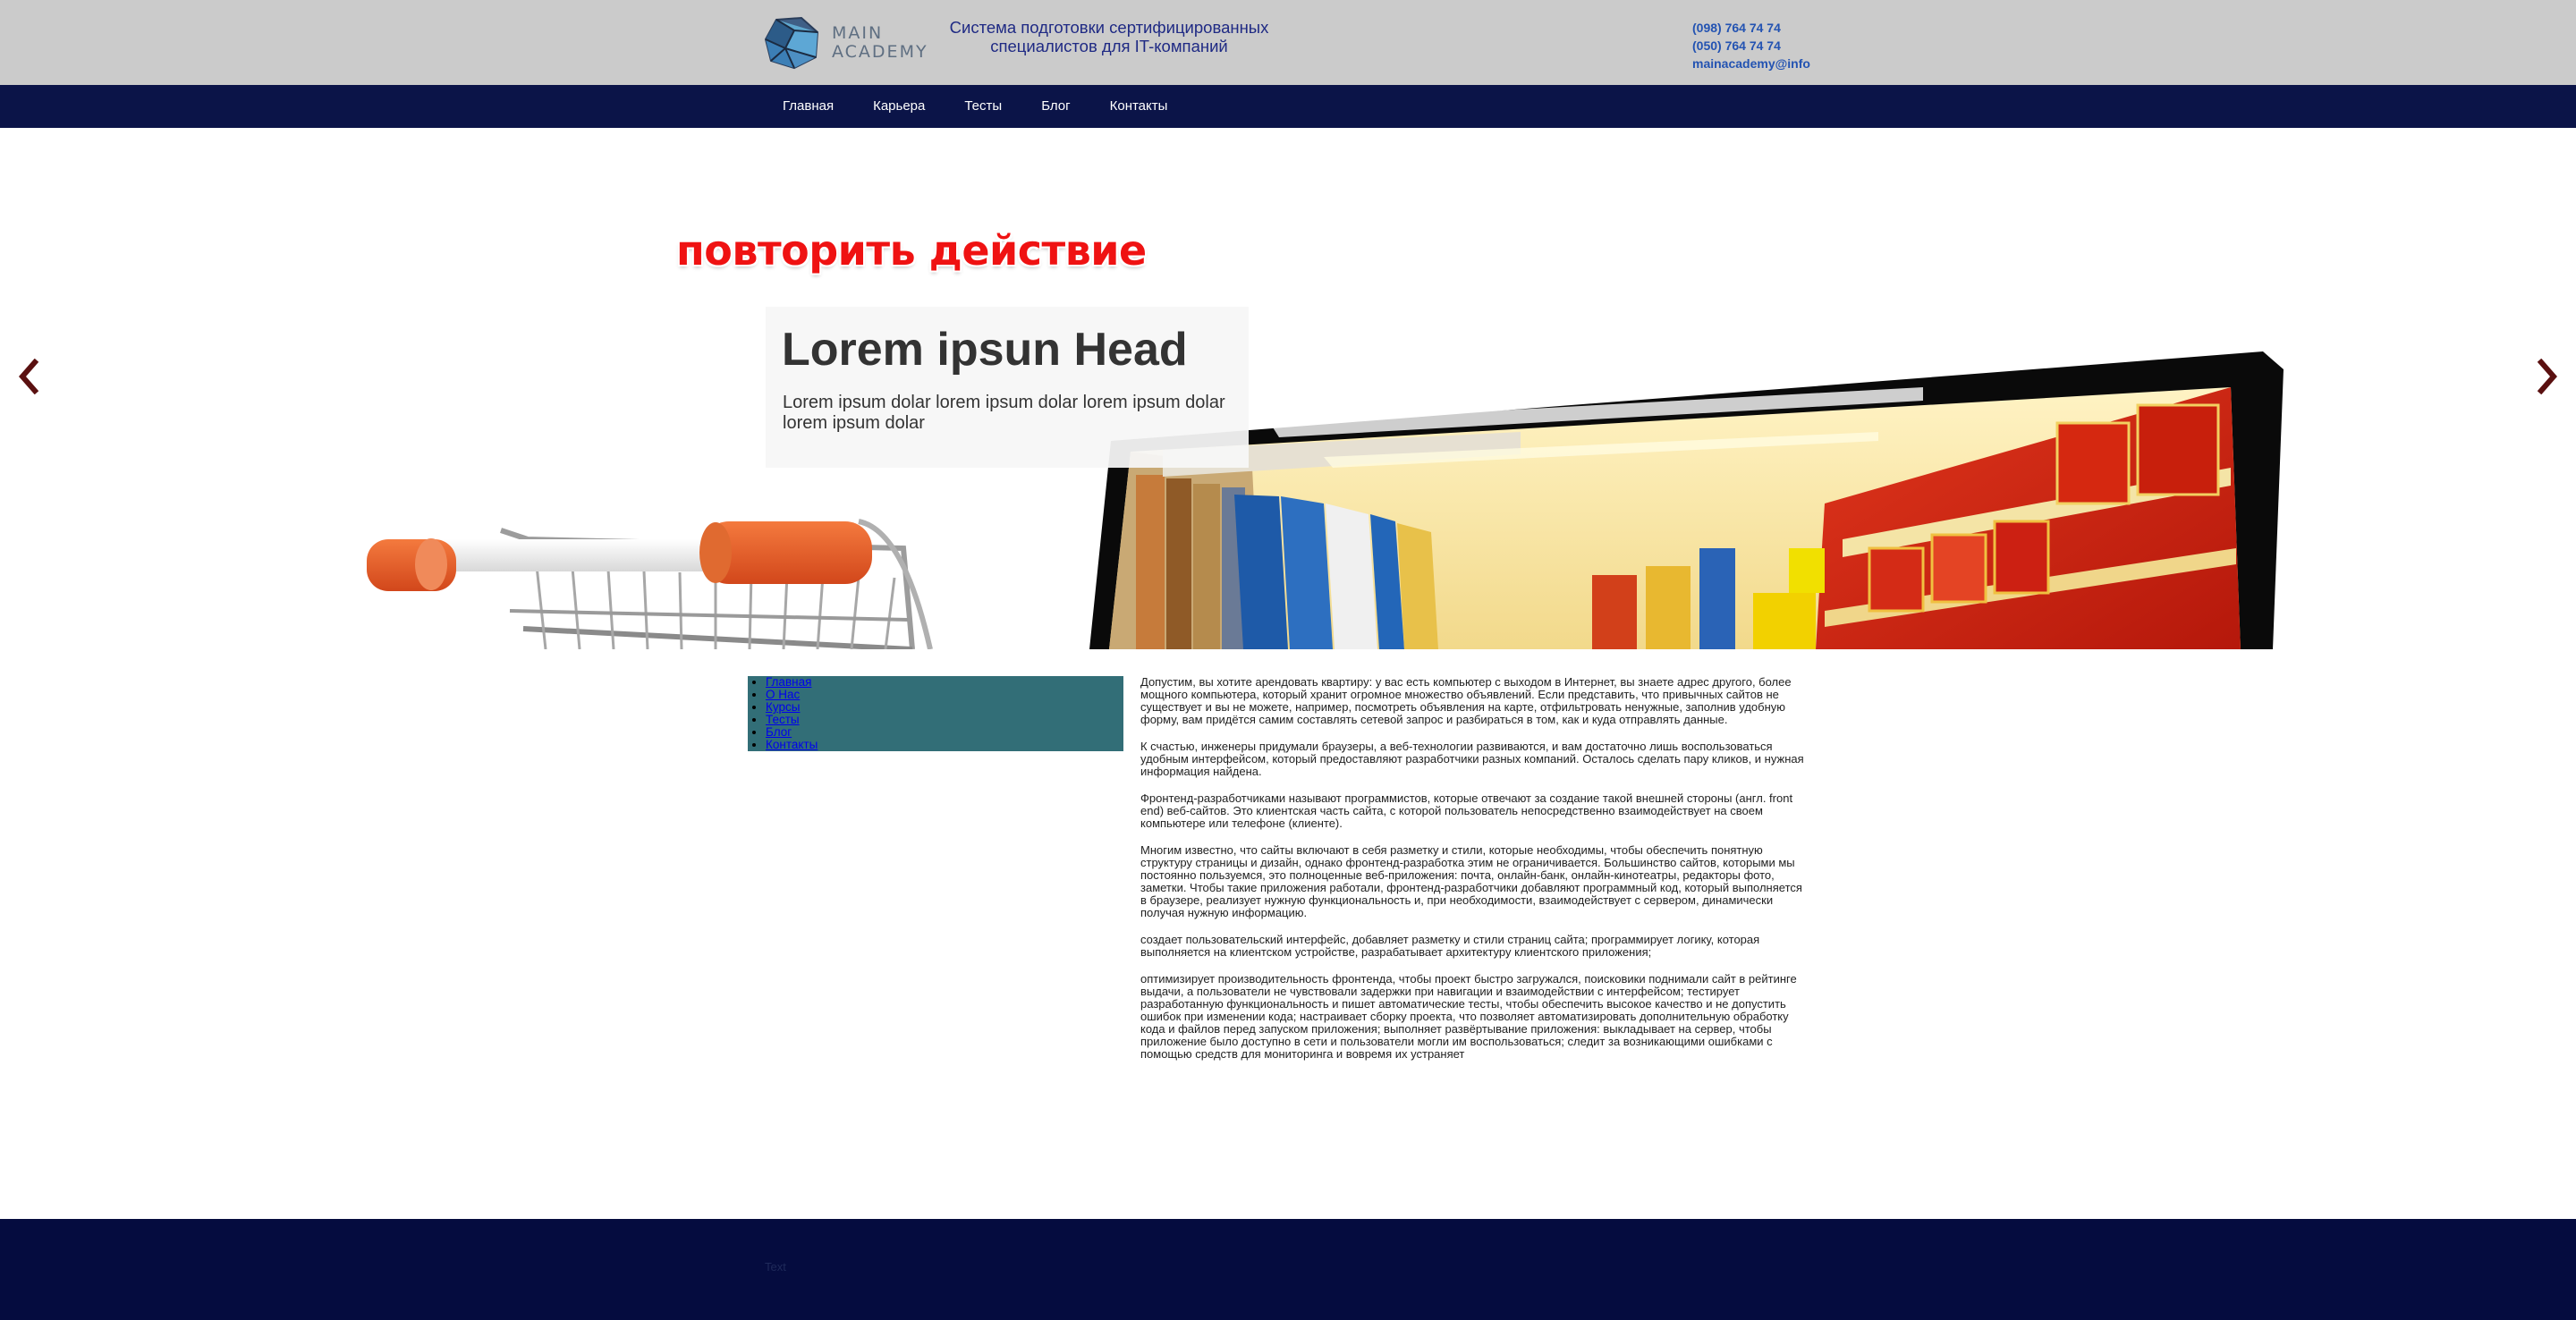  Describe the element at coordinates (944, 720) in the screenshot. I see `sidebar-item-tests: Тесты` at that location.